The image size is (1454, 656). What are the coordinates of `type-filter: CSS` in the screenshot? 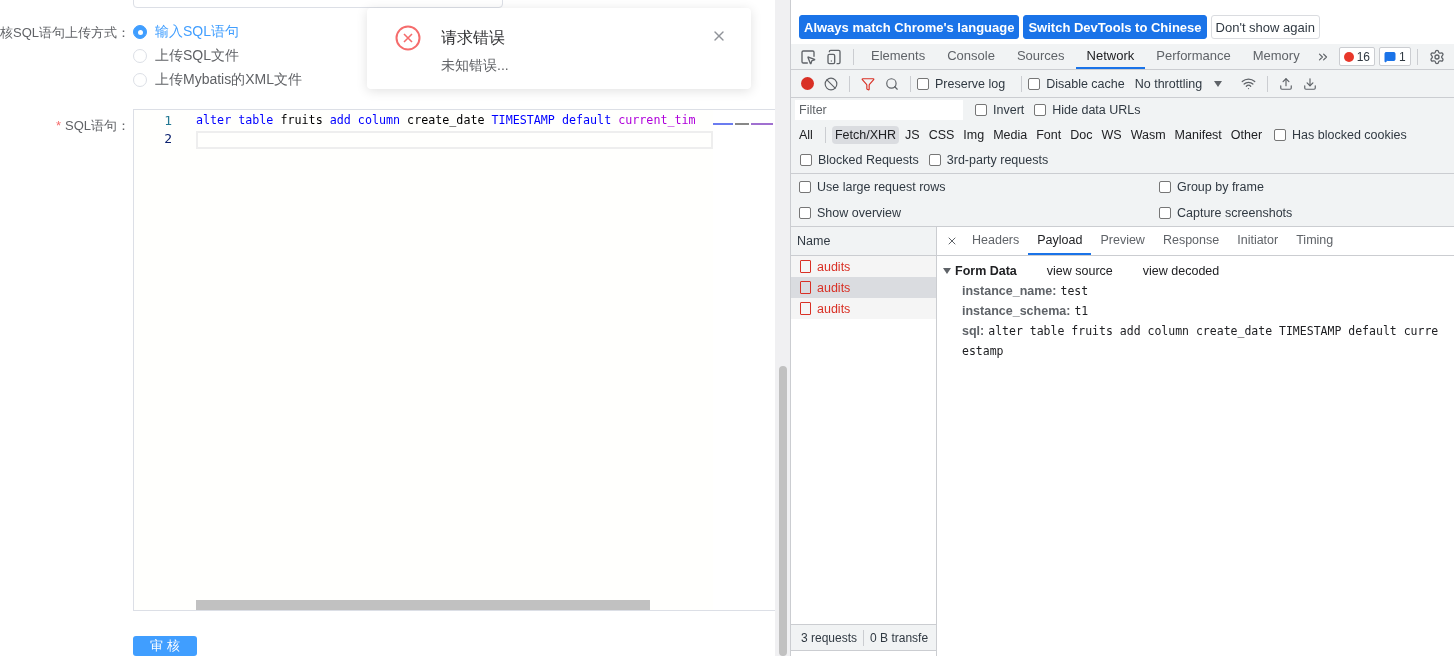 It's located at (941, 135).